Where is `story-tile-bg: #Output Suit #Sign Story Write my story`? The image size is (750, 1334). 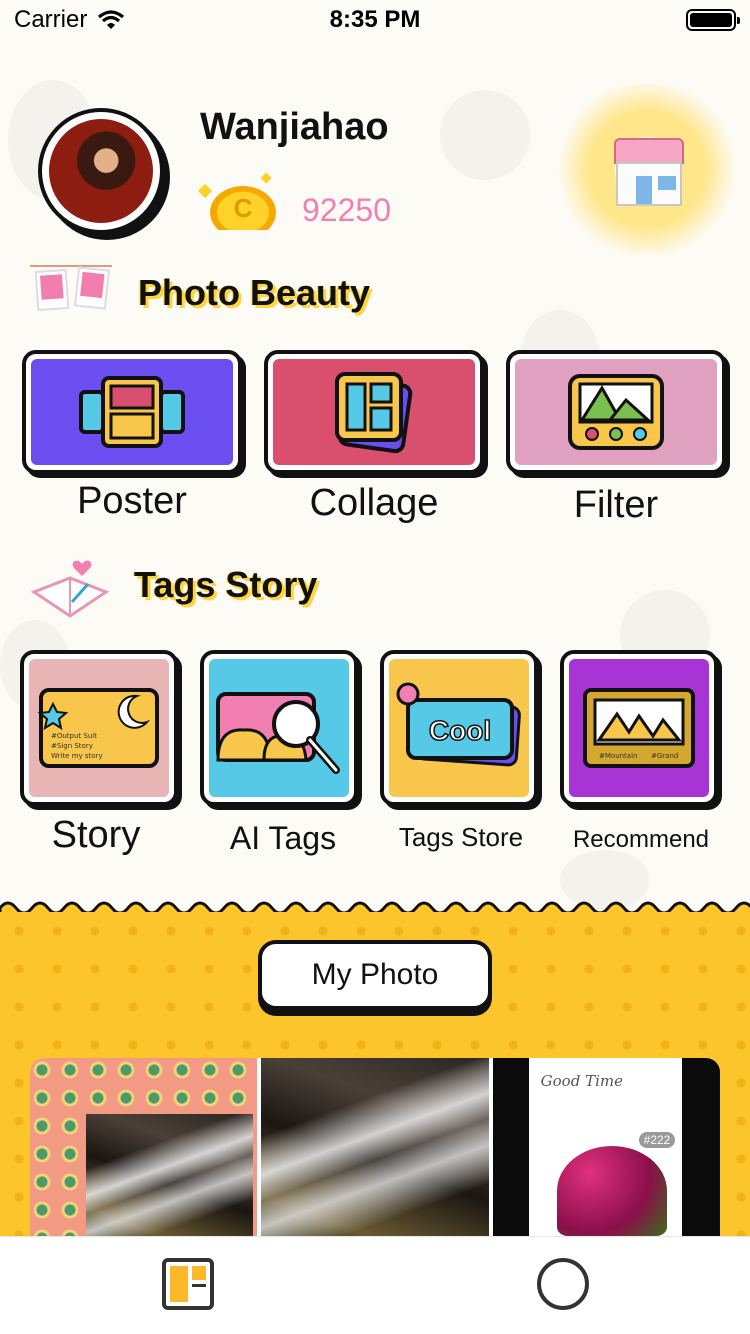 story-tile-bg: #Output Suit #Sign Story Write my story is located at coordinates (99, 728).